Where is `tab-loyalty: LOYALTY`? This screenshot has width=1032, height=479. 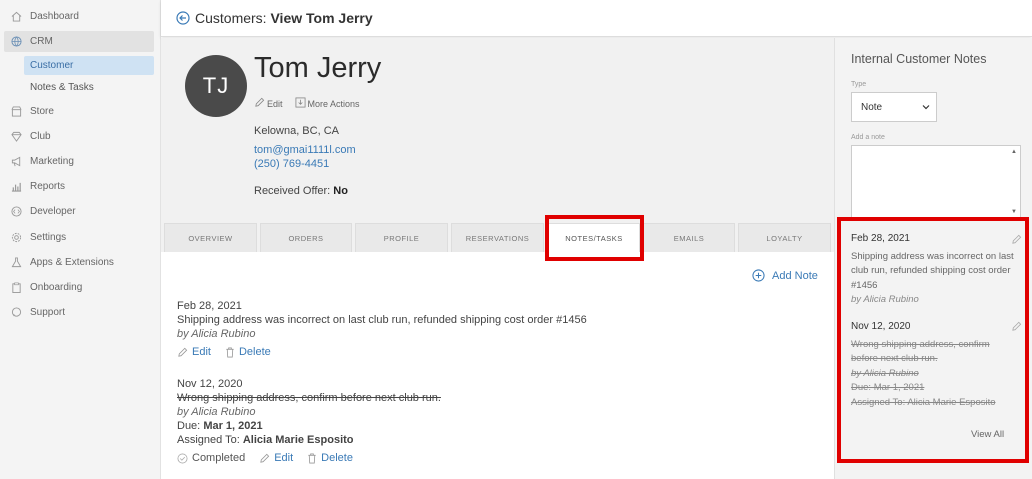
tab-loyalty: LOYALTY is located at coordinates (784, 237).